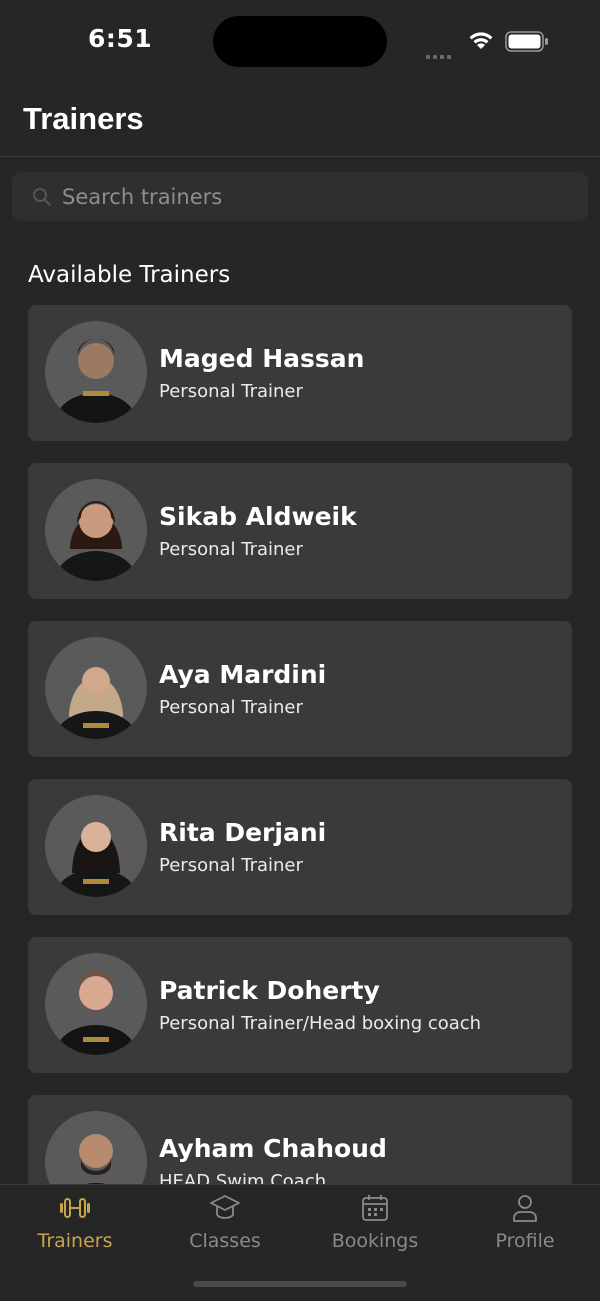 The height and width of the screenshot is (1301, 600). I want to click on person-icon, so click(525, 1208).